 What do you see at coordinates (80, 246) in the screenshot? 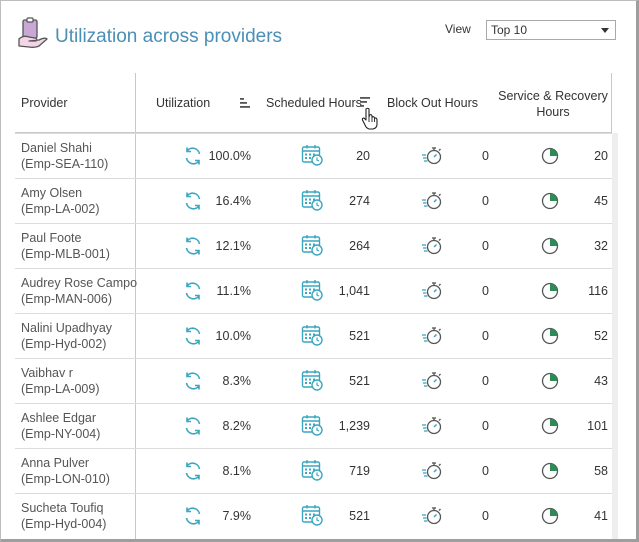
I see `provider-cell: Paul Foote (Emp-MLB-001)` at bounding box center [80, 246].